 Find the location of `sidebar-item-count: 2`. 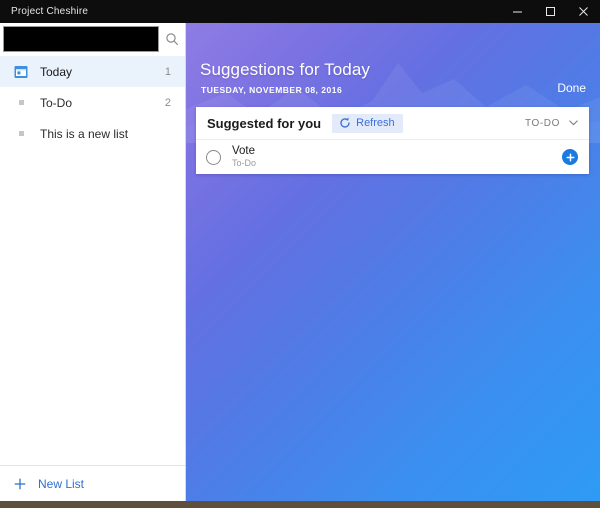

sidebar-item-count: 2 is located at coordinates (167, 102).